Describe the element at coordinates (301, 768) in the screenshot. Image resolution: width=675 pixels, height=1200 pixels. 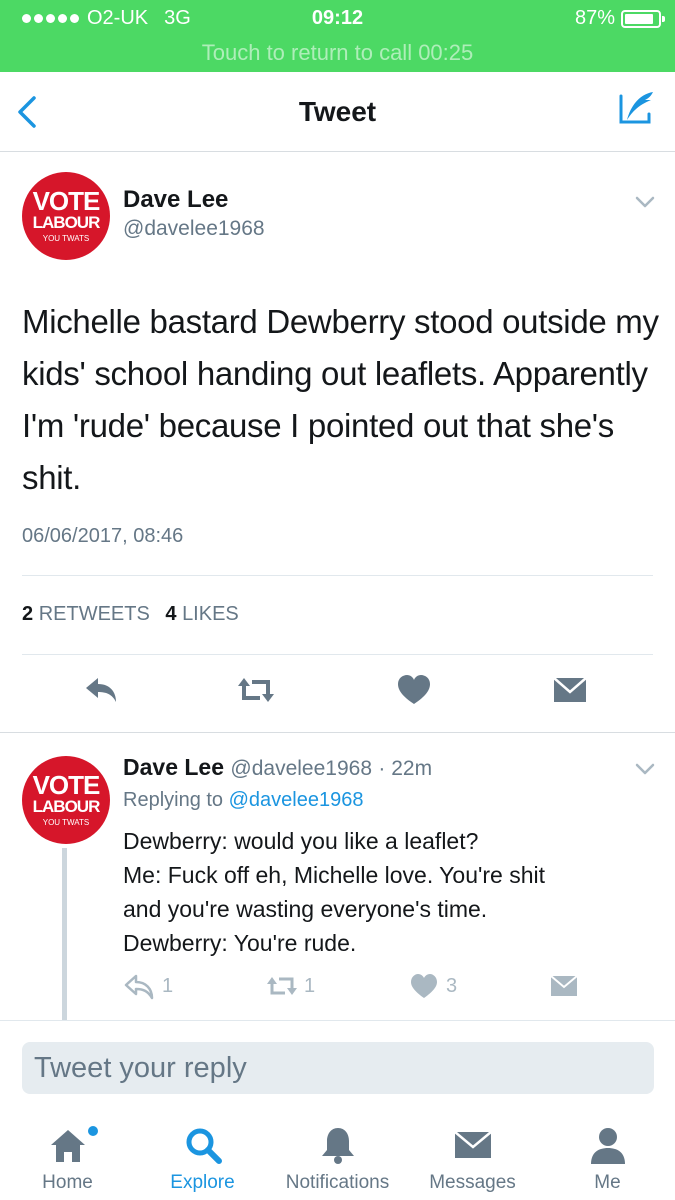
I see `reply-author-handle: @davelee1968` at that location.